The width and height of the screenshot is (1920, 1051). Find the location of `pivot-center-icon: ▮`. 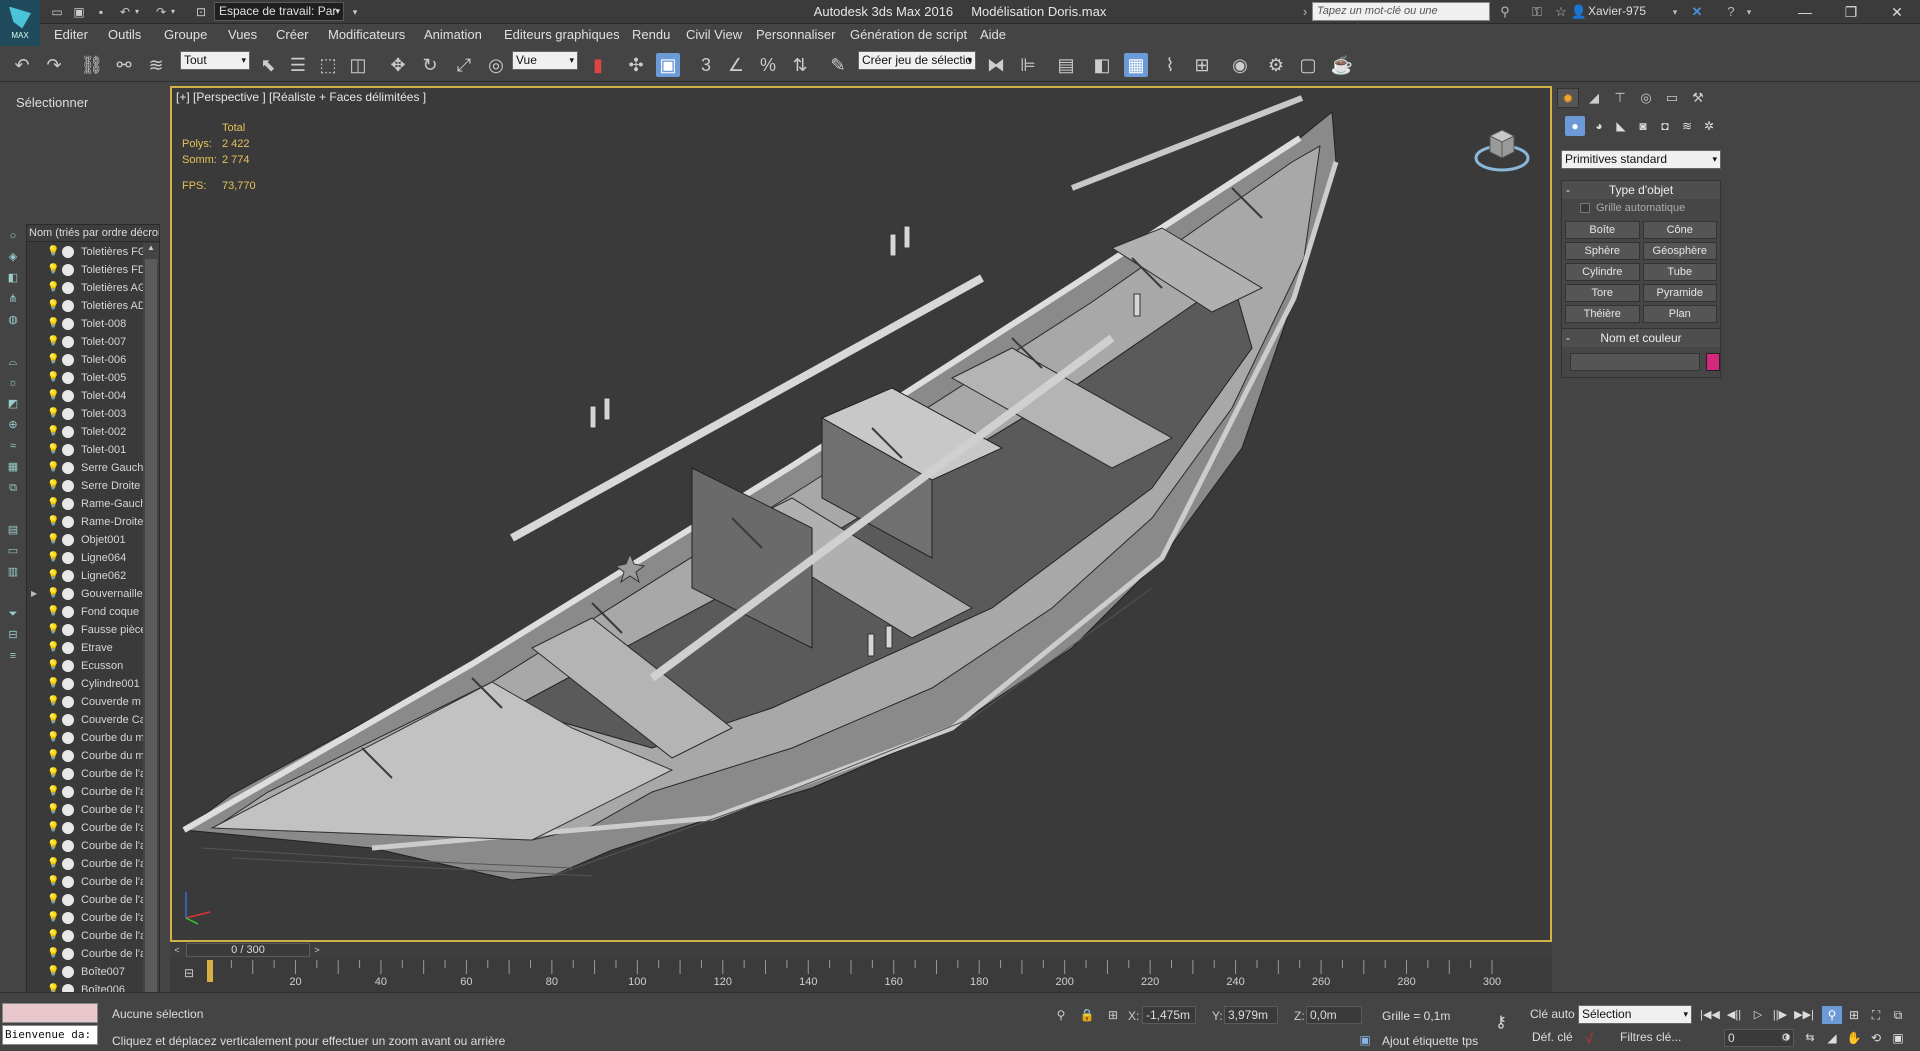

pivot-center-icon: ▮ is located at coordinates (598, 65).